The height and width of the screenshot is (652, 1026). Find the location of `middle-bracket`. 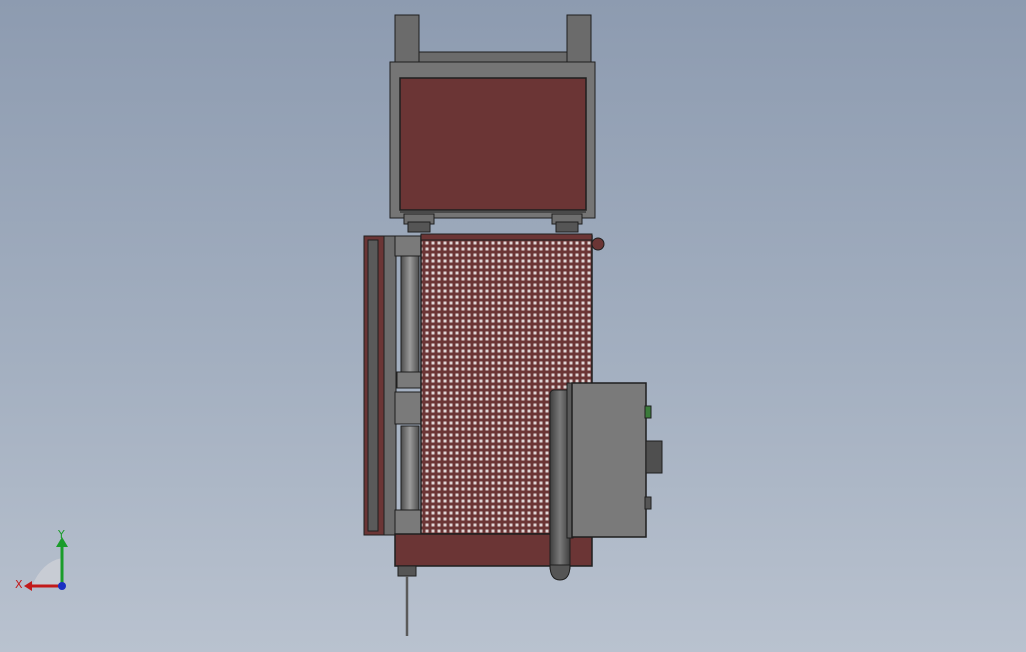

middle-bracket is located at coordinates (408, 408).